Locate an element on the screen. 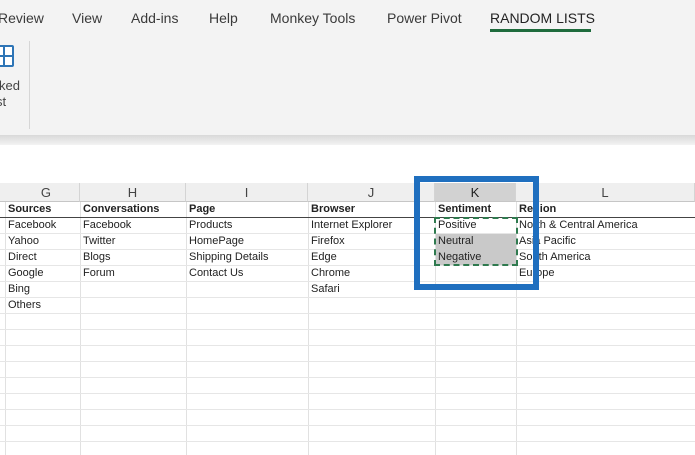  cell-l4: South America is located at coordinates (605, 257).